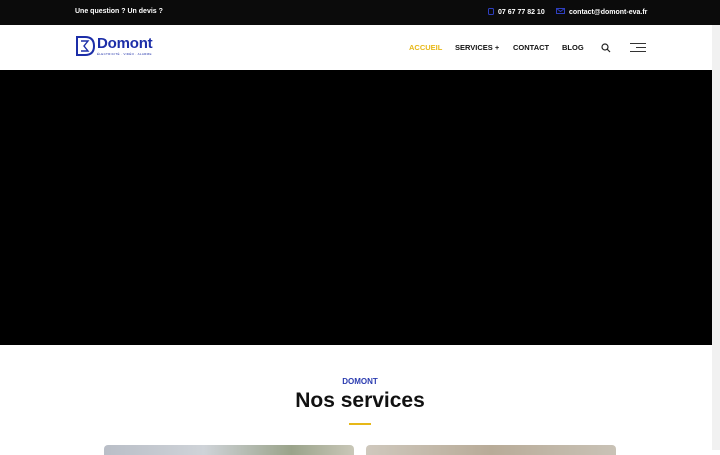 Image resolution: width=720 pixels, height=455 pixels. Describe the element at coordinates (606, 48) in the screenshot. I see `search-icon` at that location.